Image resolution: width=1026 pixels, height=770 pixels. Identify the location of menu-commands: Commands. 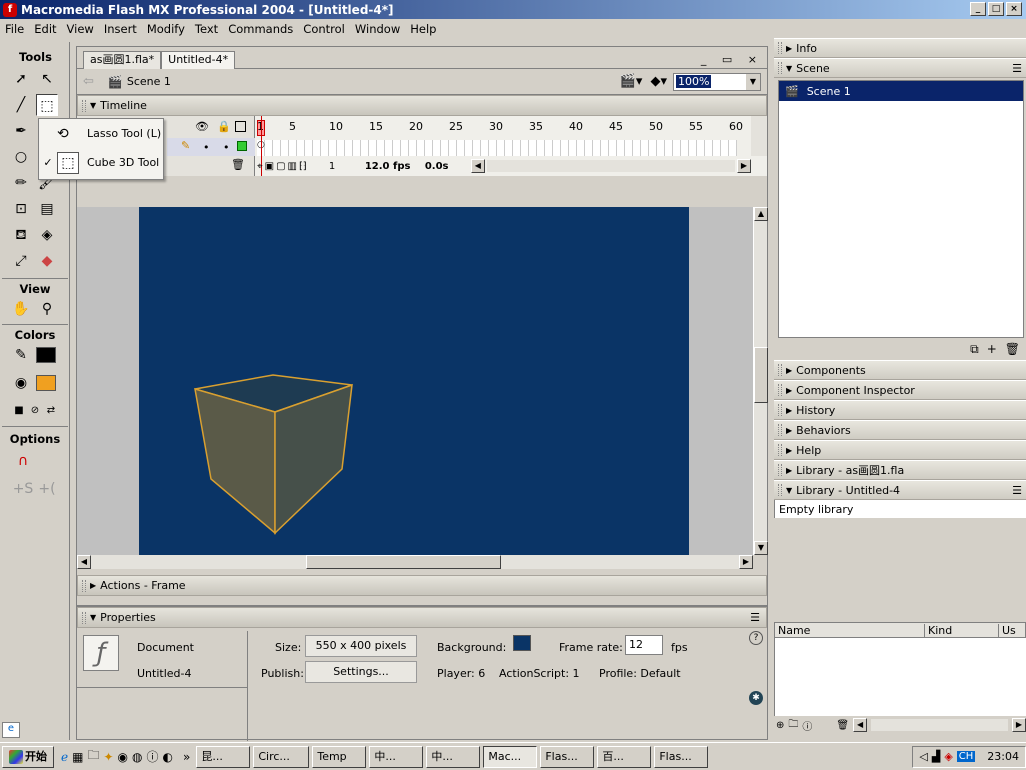
(260, 29).